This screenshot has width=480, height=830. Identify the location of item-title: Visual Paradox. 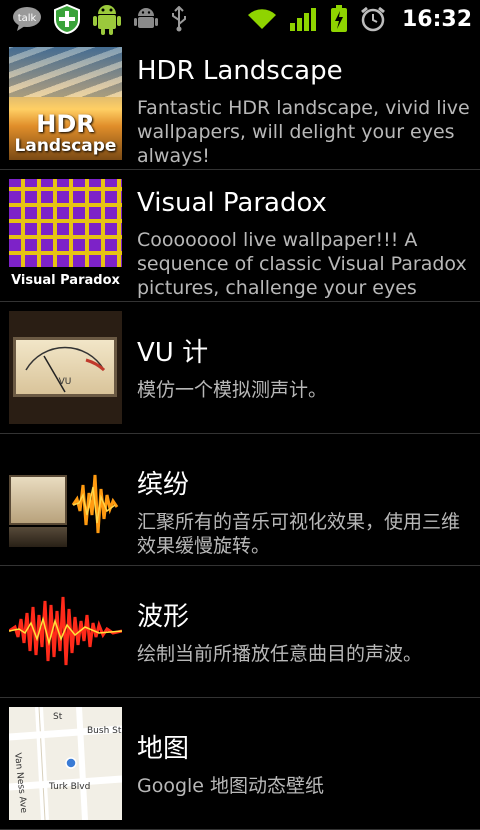
(232, 203).